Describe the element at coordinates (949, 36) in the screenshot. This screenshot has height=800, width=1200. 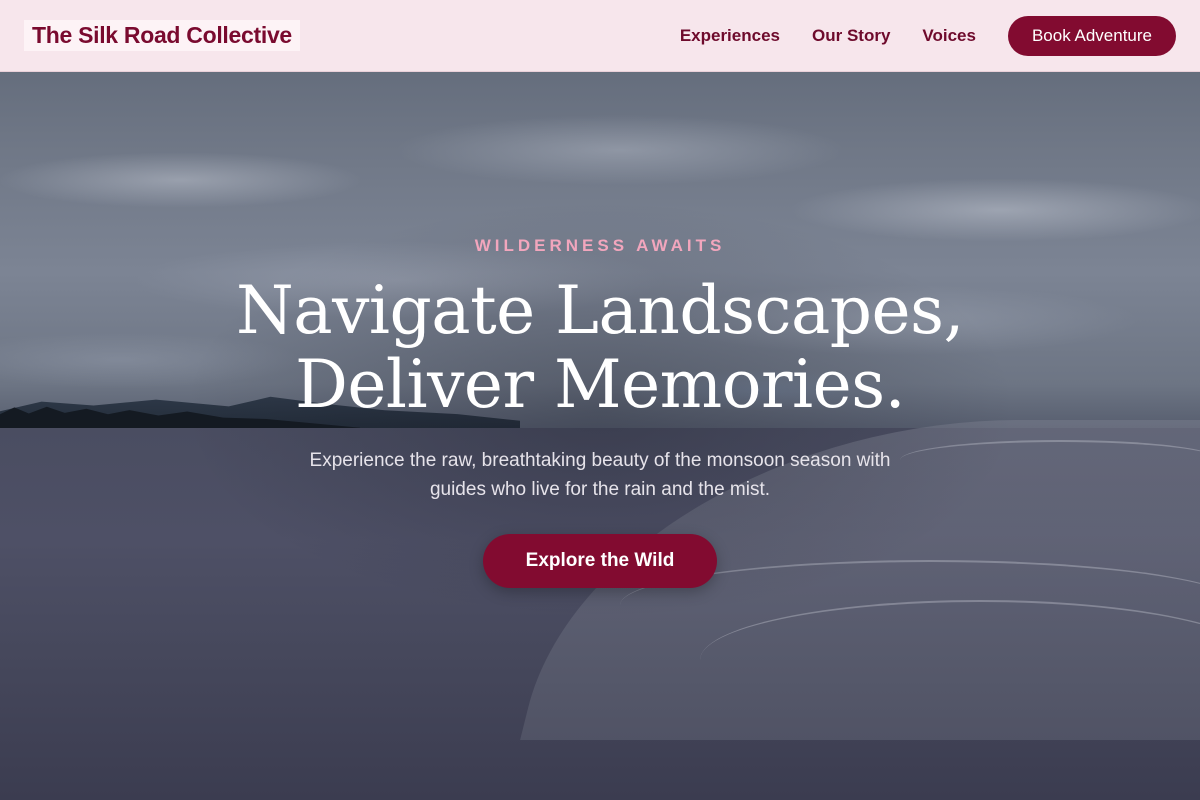
I see `nav-link-voices: Voices` at that location.